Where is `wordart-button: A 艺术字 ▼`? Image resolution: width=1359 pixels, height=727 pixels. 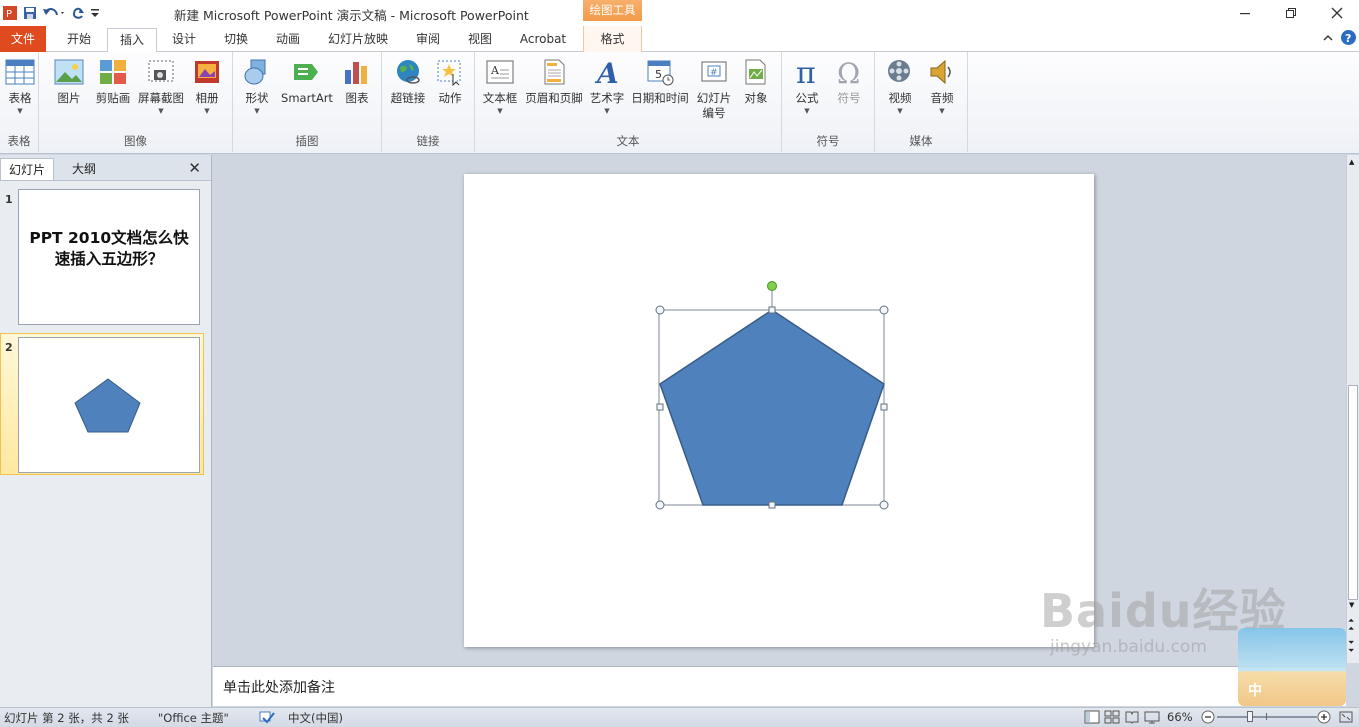
wordart-button: A 艺术字 ▼ is located at coordinates (607, 86).